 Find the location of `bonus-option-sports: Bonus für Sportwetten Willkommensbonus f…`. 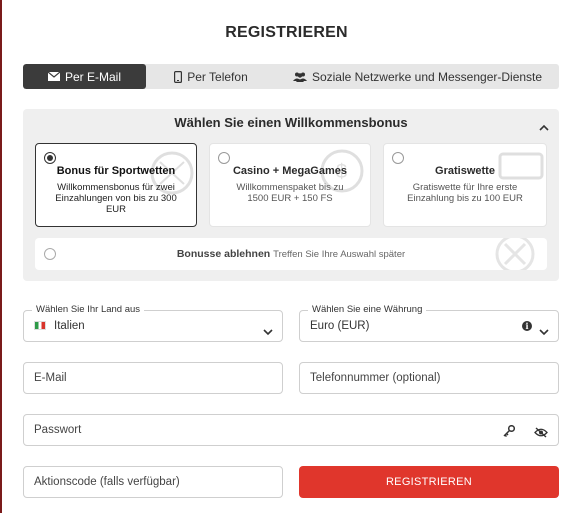

bonus-option-sports: Bonus für Sportwetten Willkommensbonus f… is located at coordinates (116, 185).